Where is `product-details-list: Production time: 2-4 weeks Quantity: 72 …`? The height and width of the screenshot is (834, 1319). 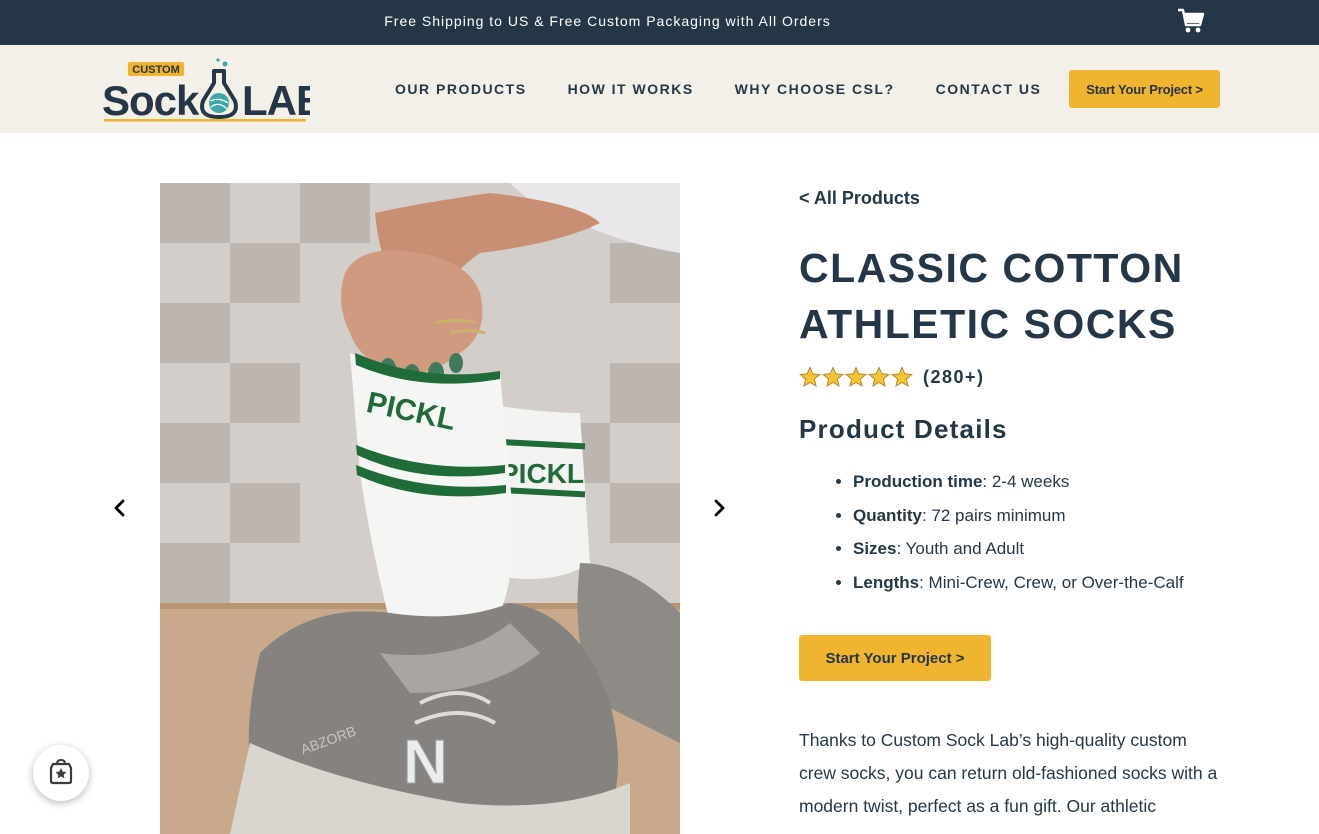 product-details-list: Production time: 2-4 weeks Quantity: 72 … is located at coordinates (1018, 537).